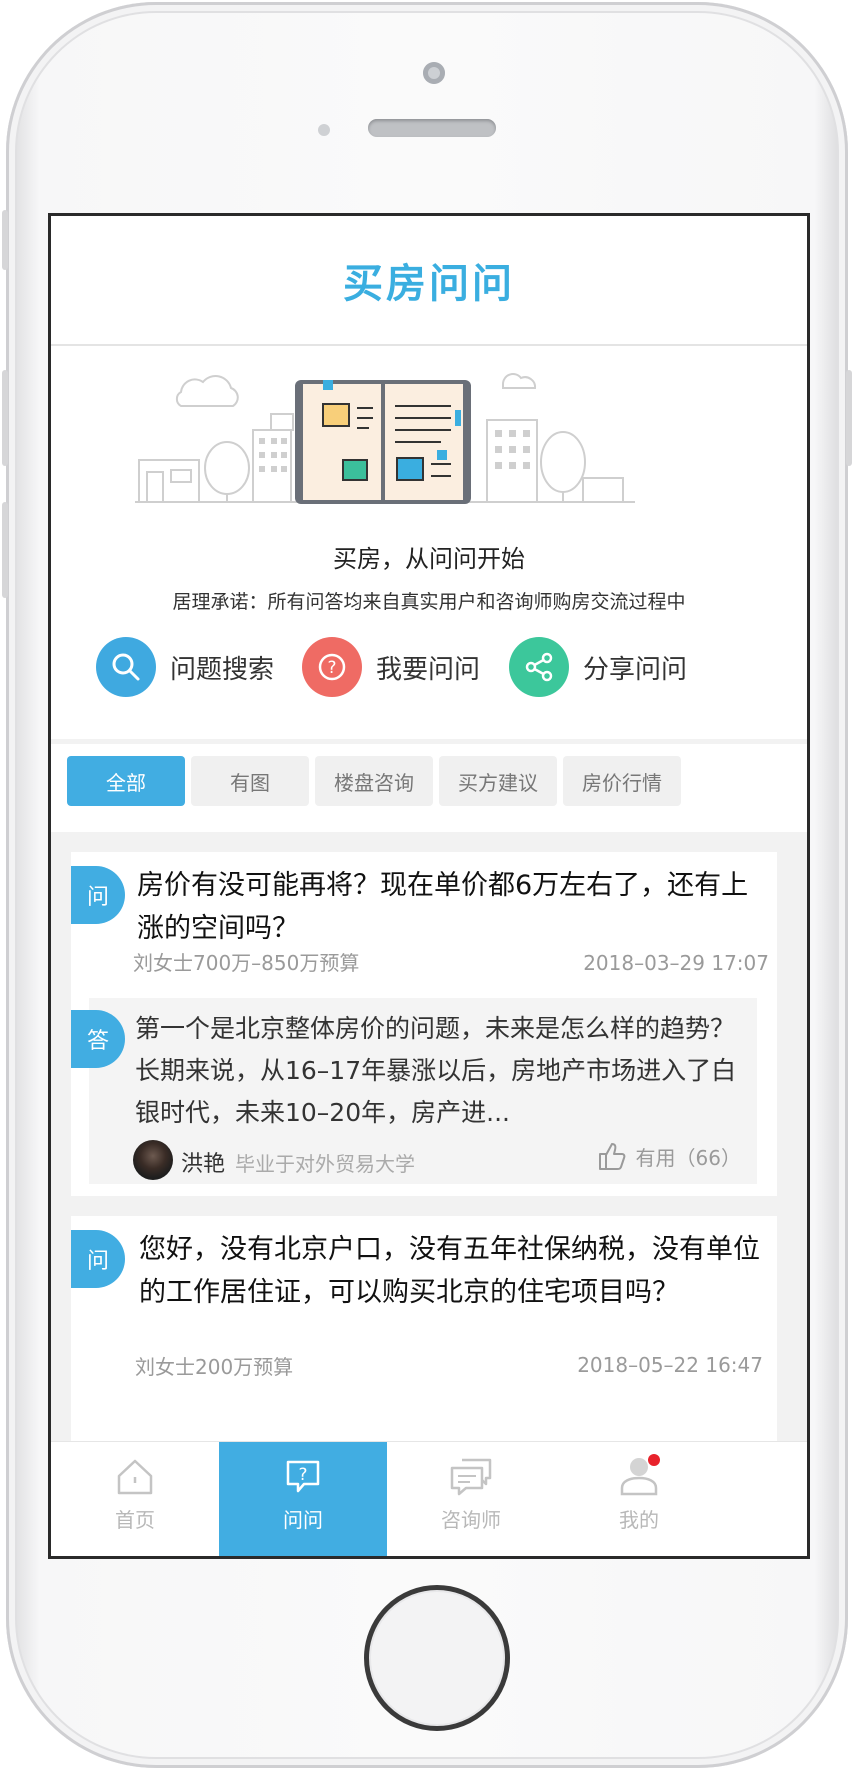 The height and width of the screenshot is (1771, 854). Describe the element at coordinates (126, 667) in the screenshot. I see `search-icon` at that location.